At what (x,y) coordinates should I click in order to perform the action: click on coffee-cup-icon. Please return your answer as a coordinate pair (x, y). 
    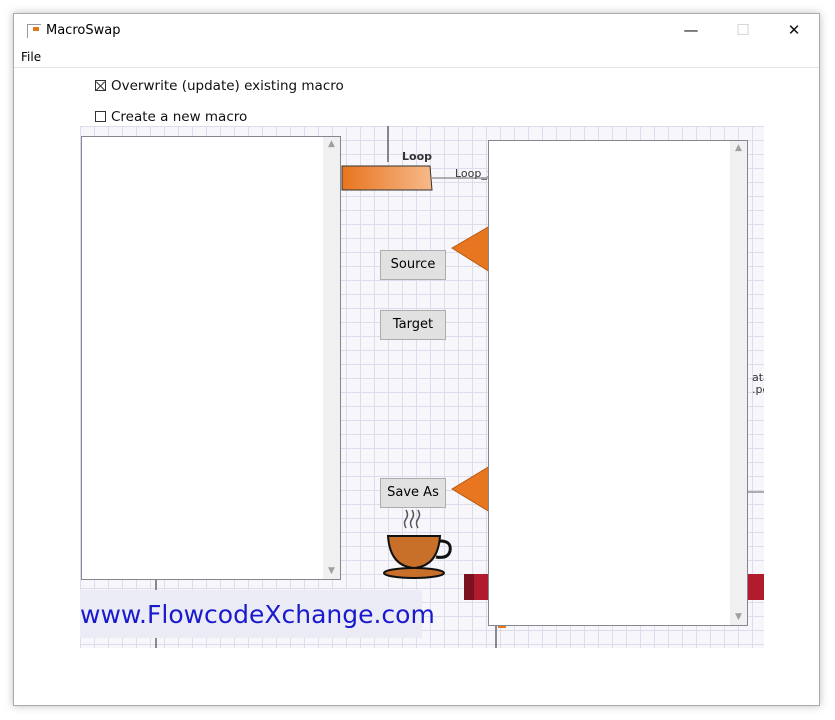
    Looking at the image, I should click on (417, 544).